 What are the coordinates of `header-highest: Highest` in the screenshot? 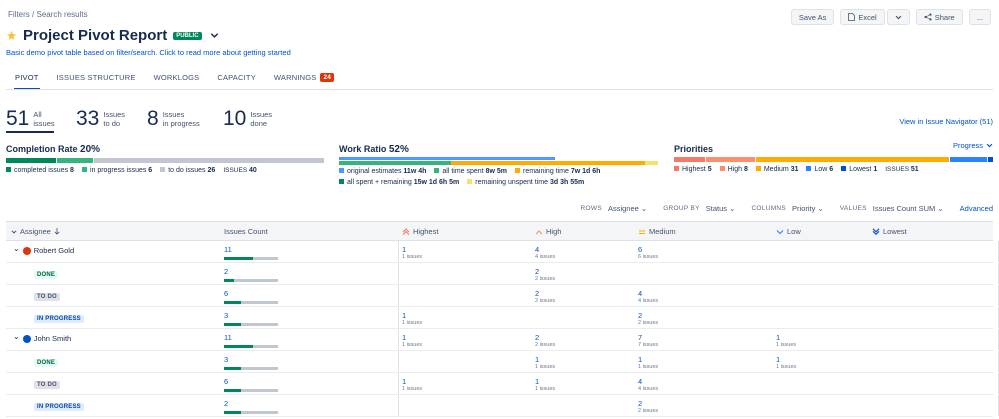 It's located at (420, 231).